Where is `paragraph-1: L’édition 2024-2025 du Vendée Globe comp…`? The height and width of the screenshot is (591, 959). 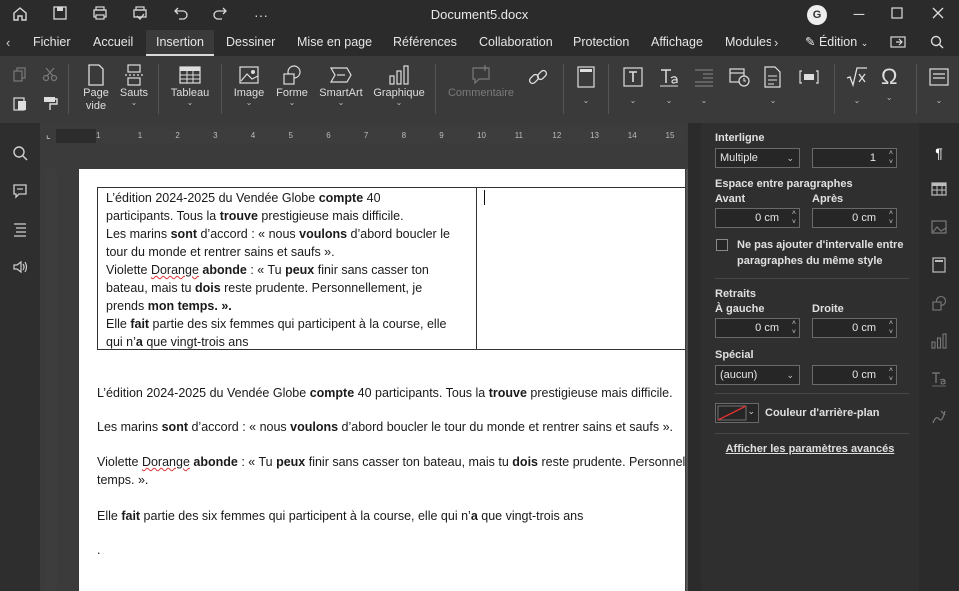
paragraph-1: L’édition 2024-2025 du Vendée Globe comp… is located at coordinates (385, 393).